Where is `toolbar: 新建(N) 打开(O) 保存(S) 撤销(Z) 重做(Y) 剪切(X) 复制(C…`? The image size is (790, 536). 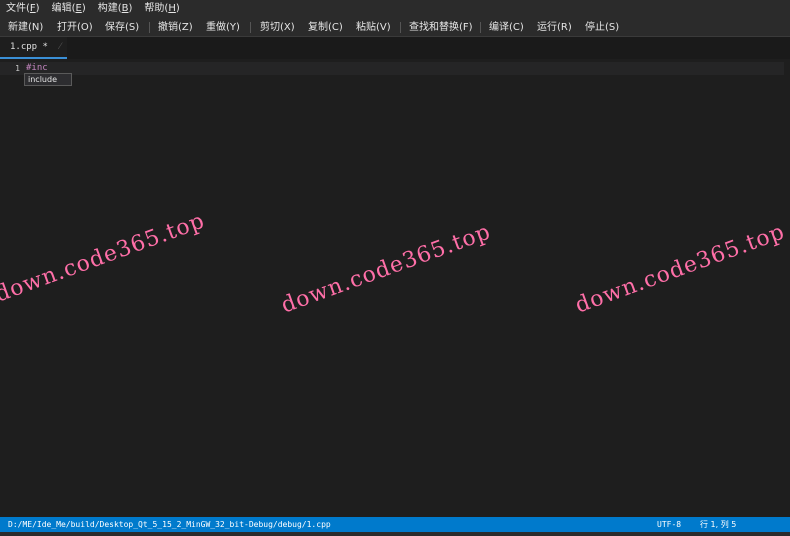 toolbar: 新建(N) 打开(O) 保存(S) 撤销(Z) 重做(Y) 剪切(X) 复制(C… is located at coordinates (395, 27).